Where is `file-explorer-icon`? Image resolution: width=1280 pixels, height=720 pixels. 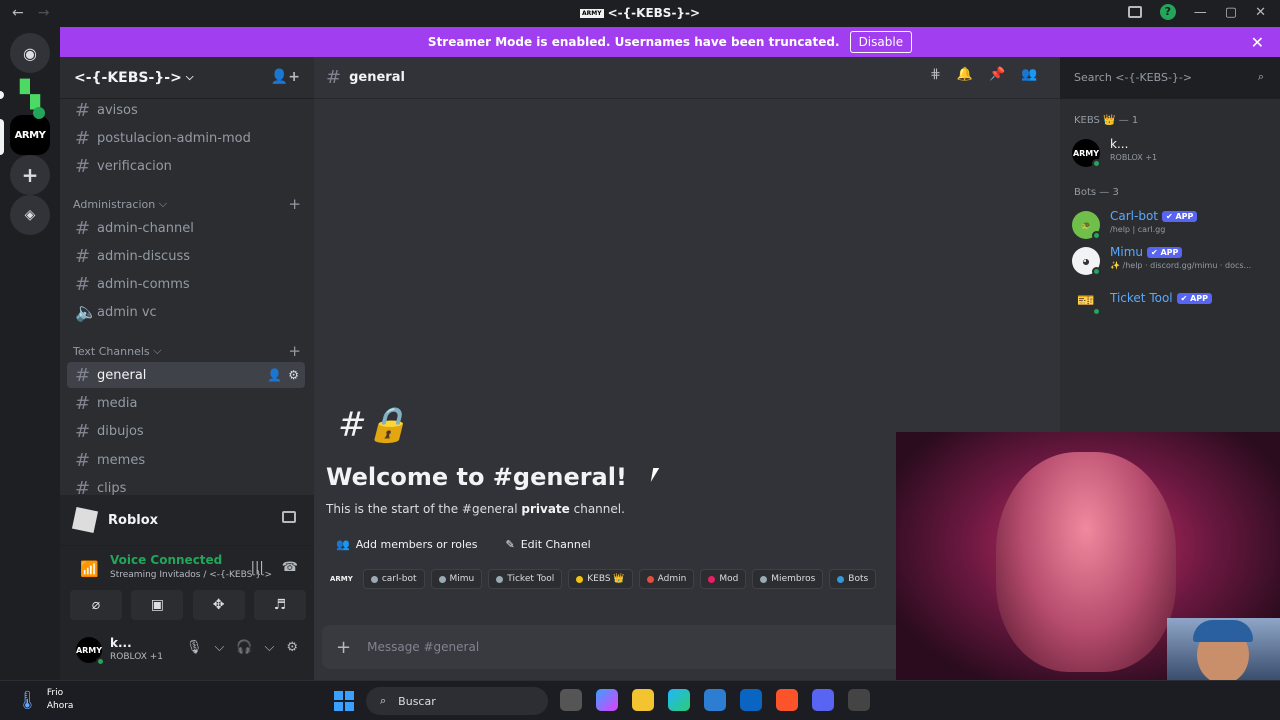
file-explorer-icon is located at coordinates (643, 700).